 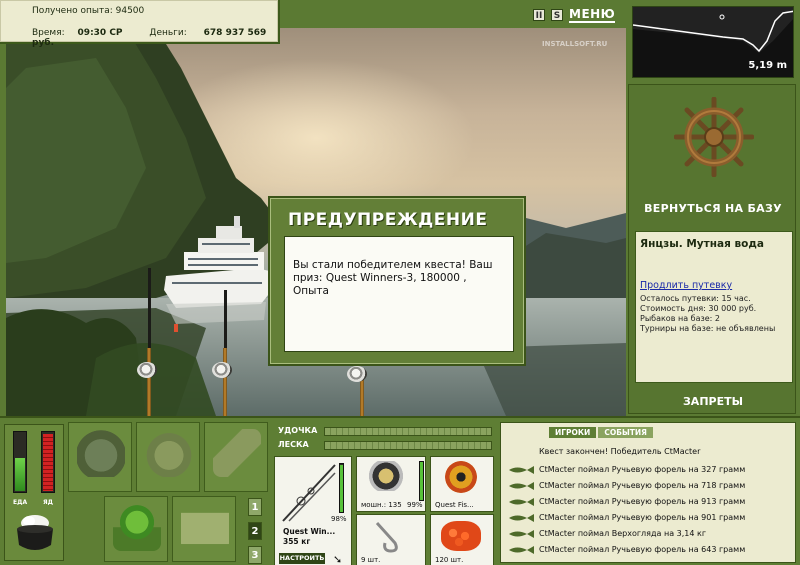 I want to click on return-to-base-button: ВЕРНУТЬСЯ НА БАЗУ, so click(x=713, y=208).